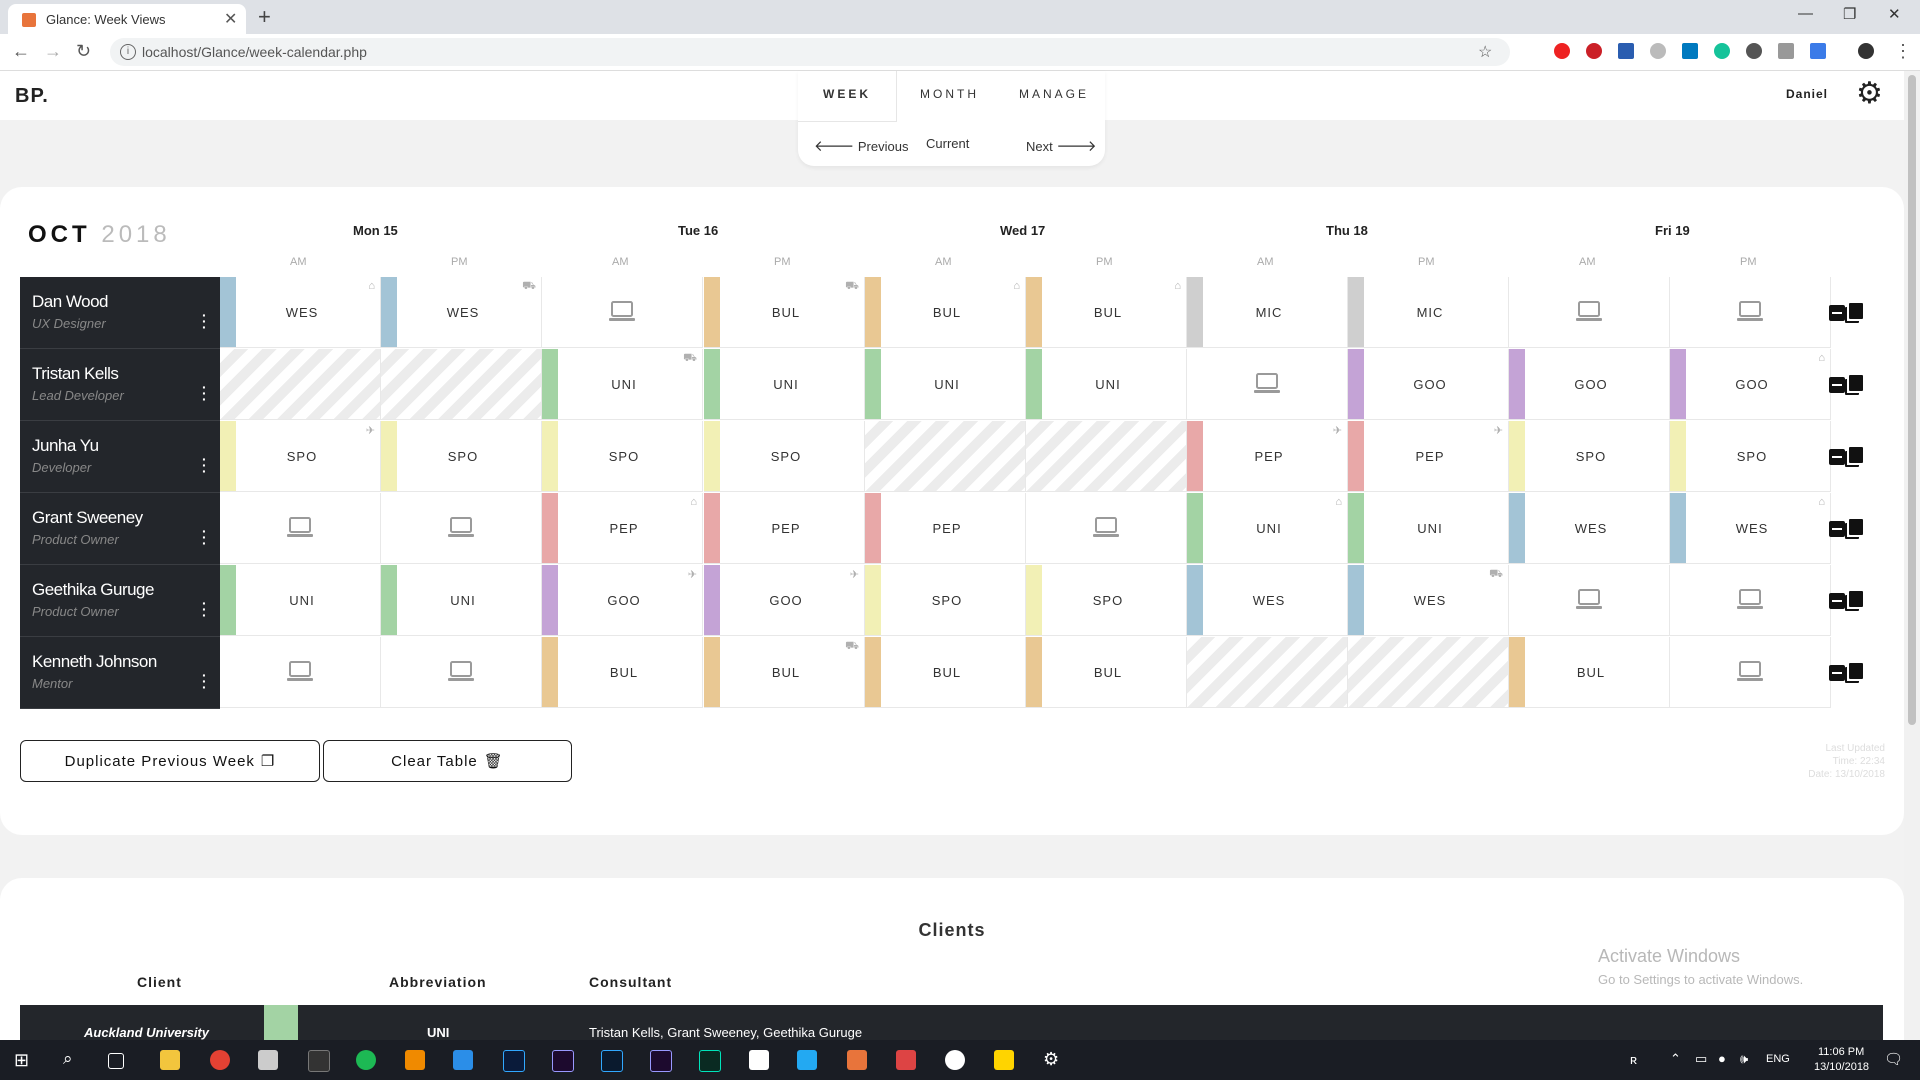 This screenshot has width=1920, height=1080. I want to click on docs-extension-icon, so click(1626, 51).